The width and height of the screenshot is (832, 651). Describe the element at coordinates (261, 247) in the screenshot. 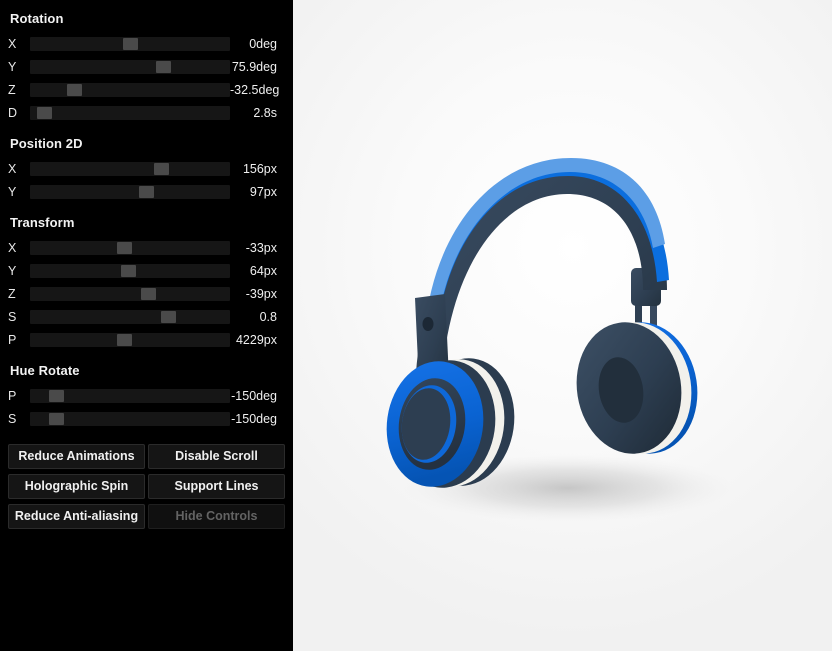

I see `slider-value: -33px` at that location.